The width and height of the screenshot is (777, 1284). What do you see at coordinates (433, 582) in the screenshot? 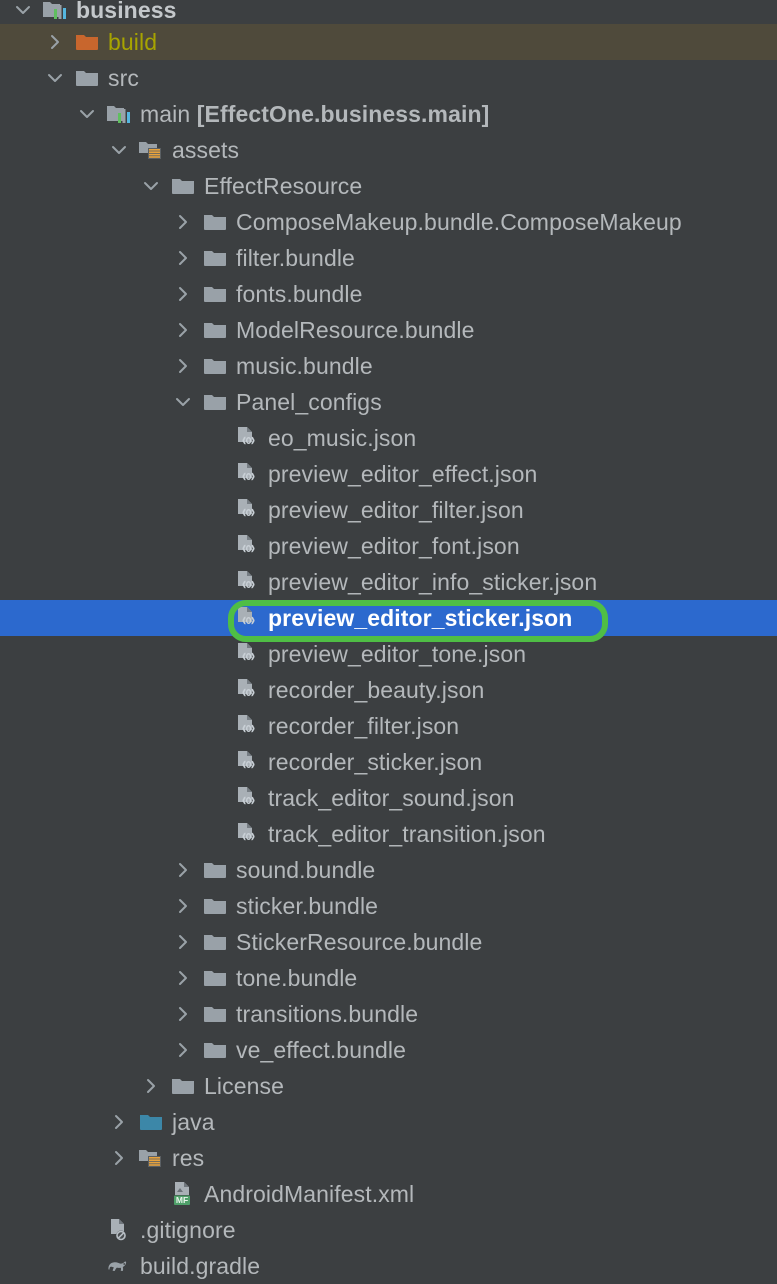
I see `tree-row-label: preview_editor_info_sticker.json` at bounding box center [433, 582].